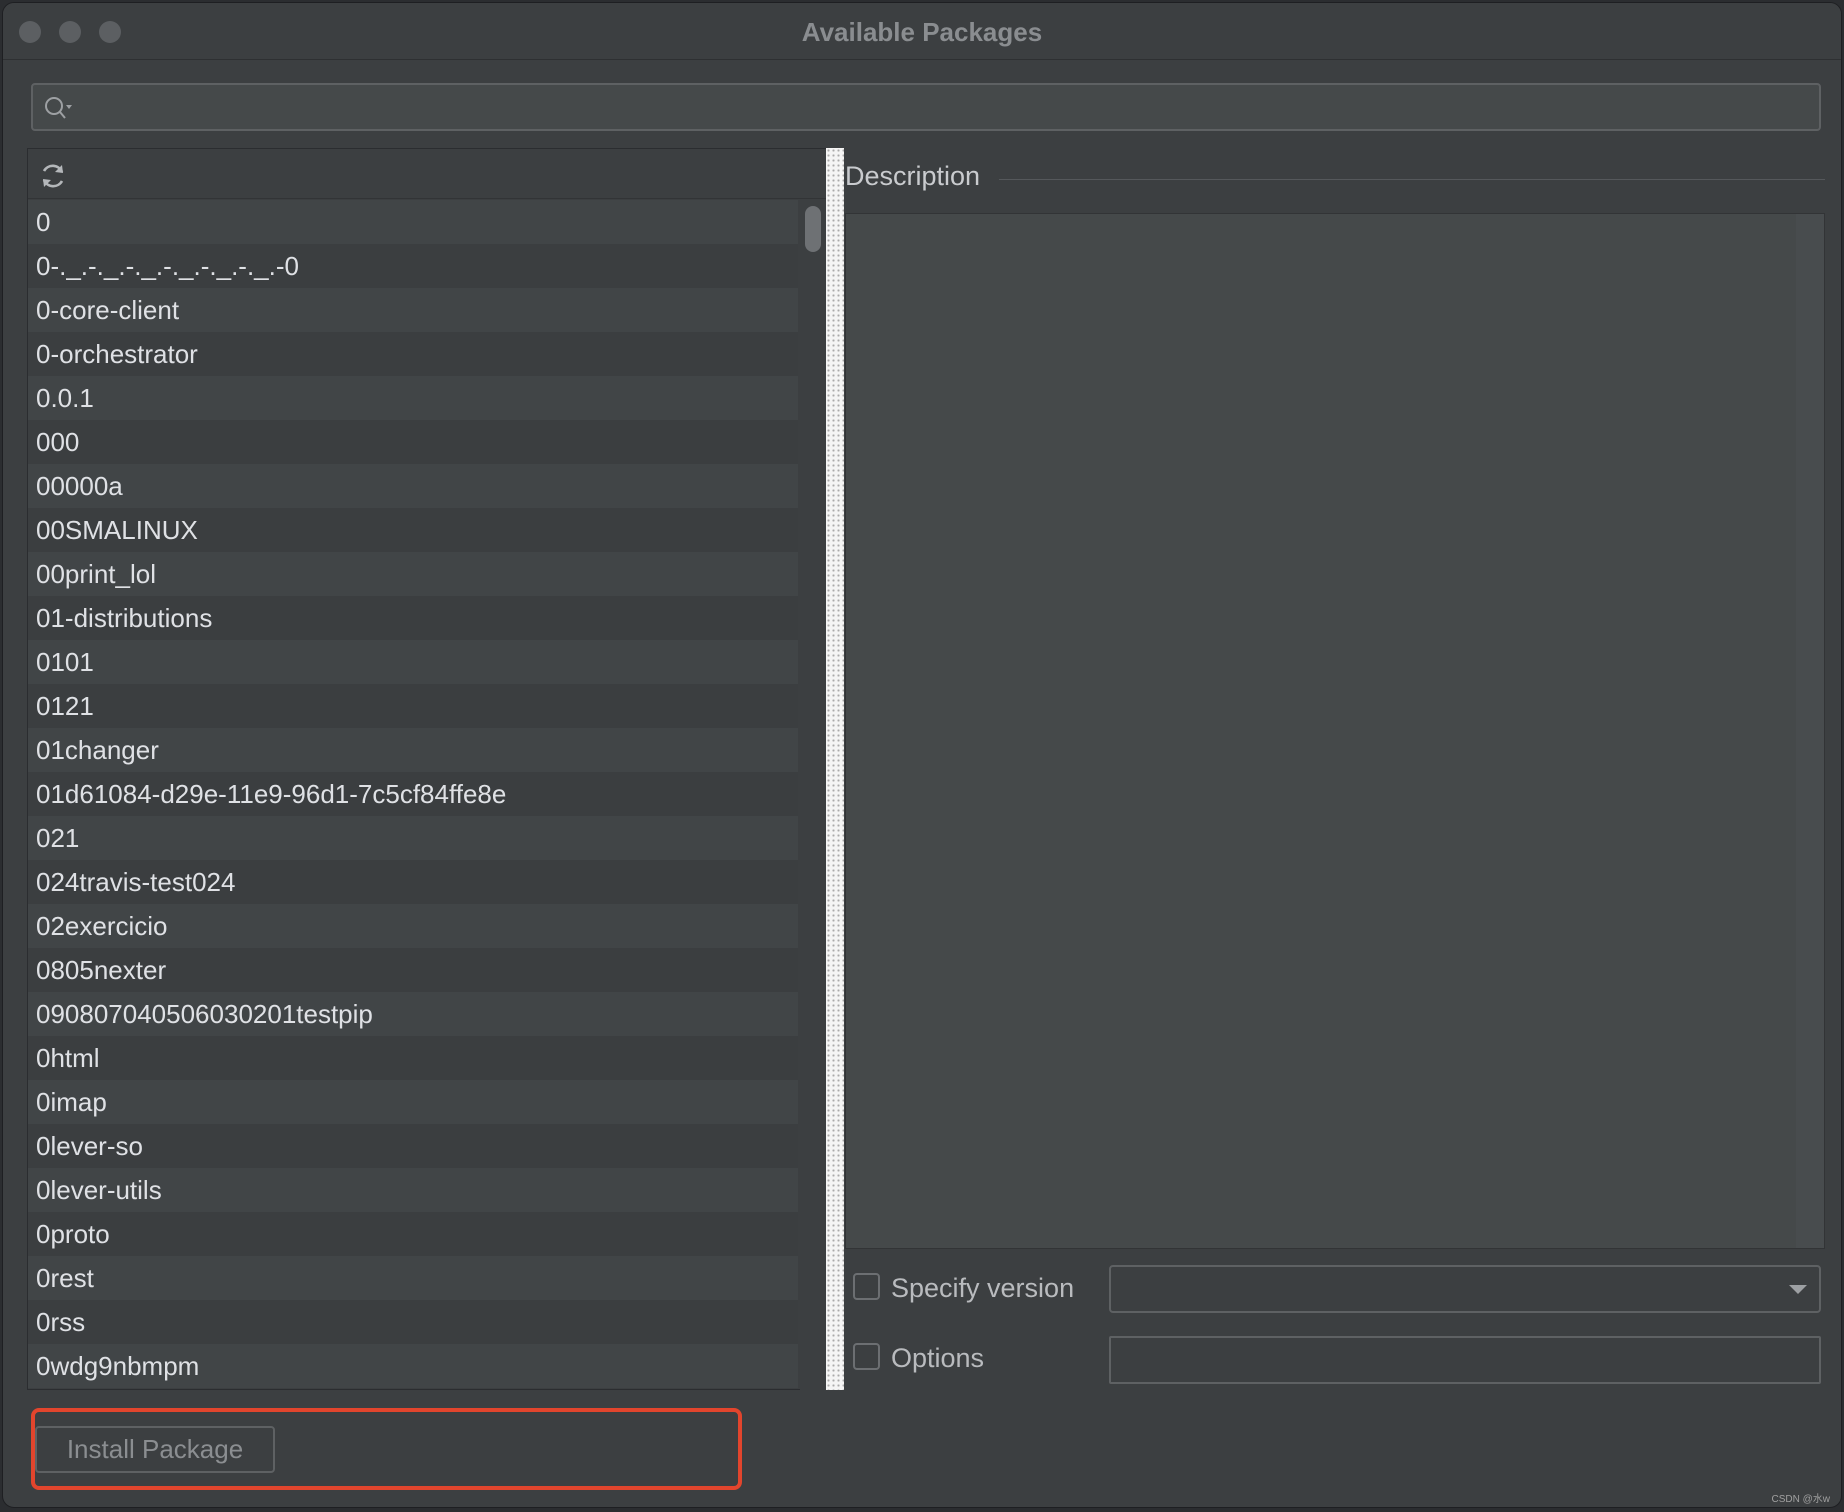 The width and height of the screenshot is (1844, 1512). Describe the element at coordinates (413, 442) in the screenshot. I see `package-list-item: 000` at that location.